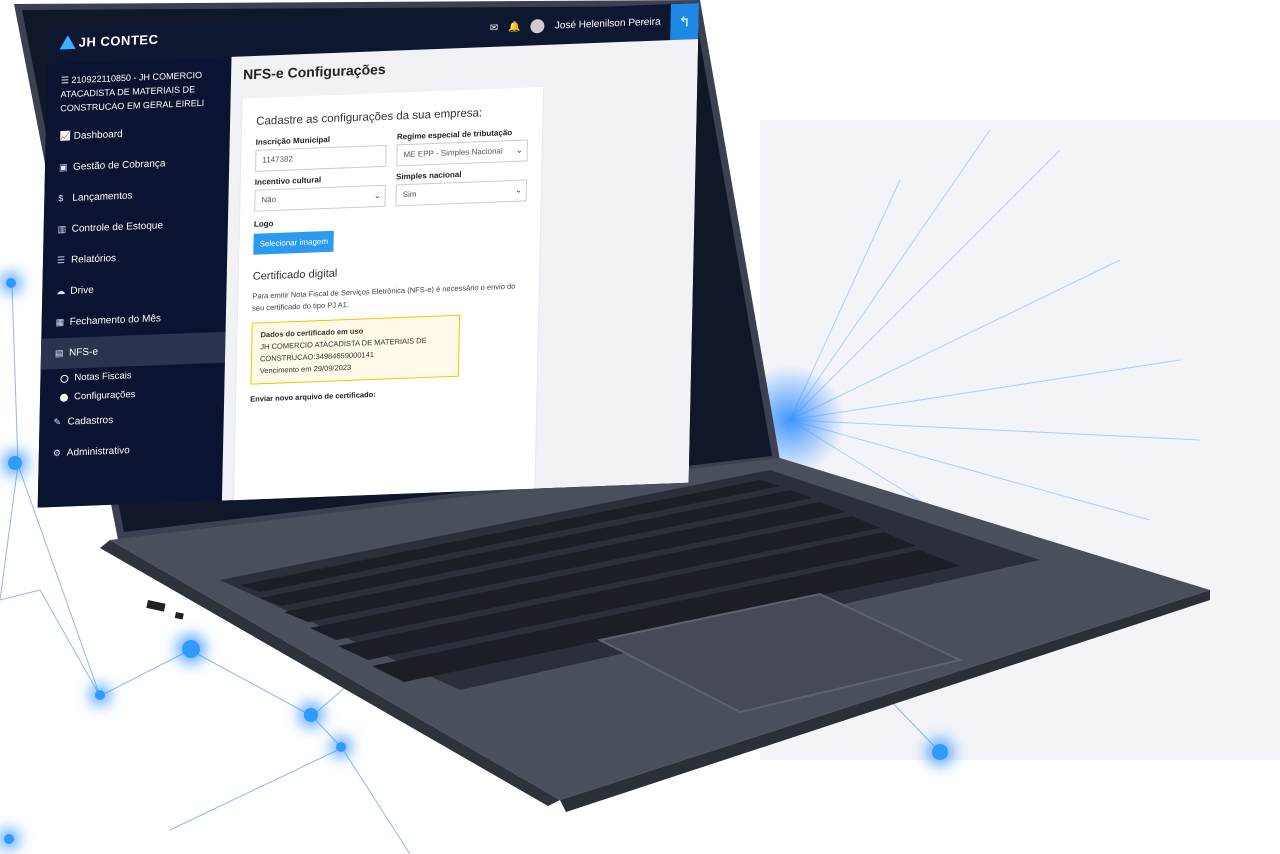 The image size is (1280, 854). I want to click on logout-button: ↰, so click(685, 22).